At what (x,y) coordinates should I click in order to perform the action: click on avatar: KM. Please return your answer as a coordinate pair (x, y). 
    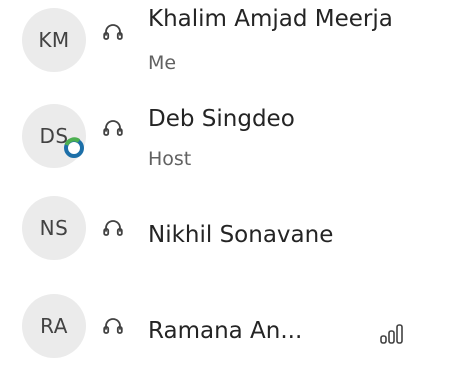
    Looking at the image, I should click on (54, 40).